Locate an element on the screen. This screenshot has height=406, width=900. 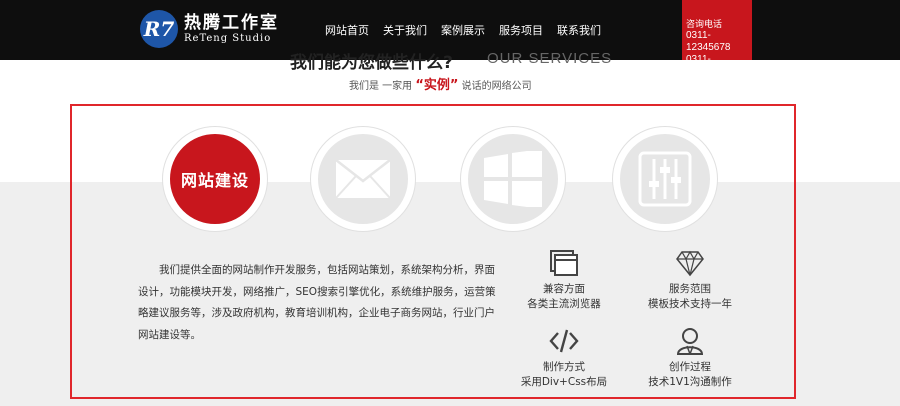
service-tab-label: 网站建设 is located at coordinates (214, 180).